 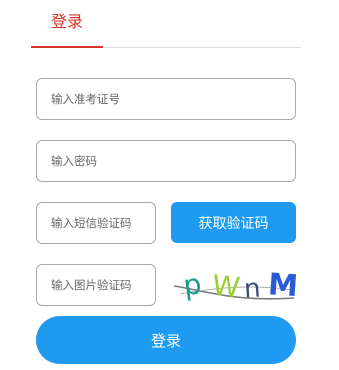 I want to click on sms-code-input, so click(x=96, y=223).